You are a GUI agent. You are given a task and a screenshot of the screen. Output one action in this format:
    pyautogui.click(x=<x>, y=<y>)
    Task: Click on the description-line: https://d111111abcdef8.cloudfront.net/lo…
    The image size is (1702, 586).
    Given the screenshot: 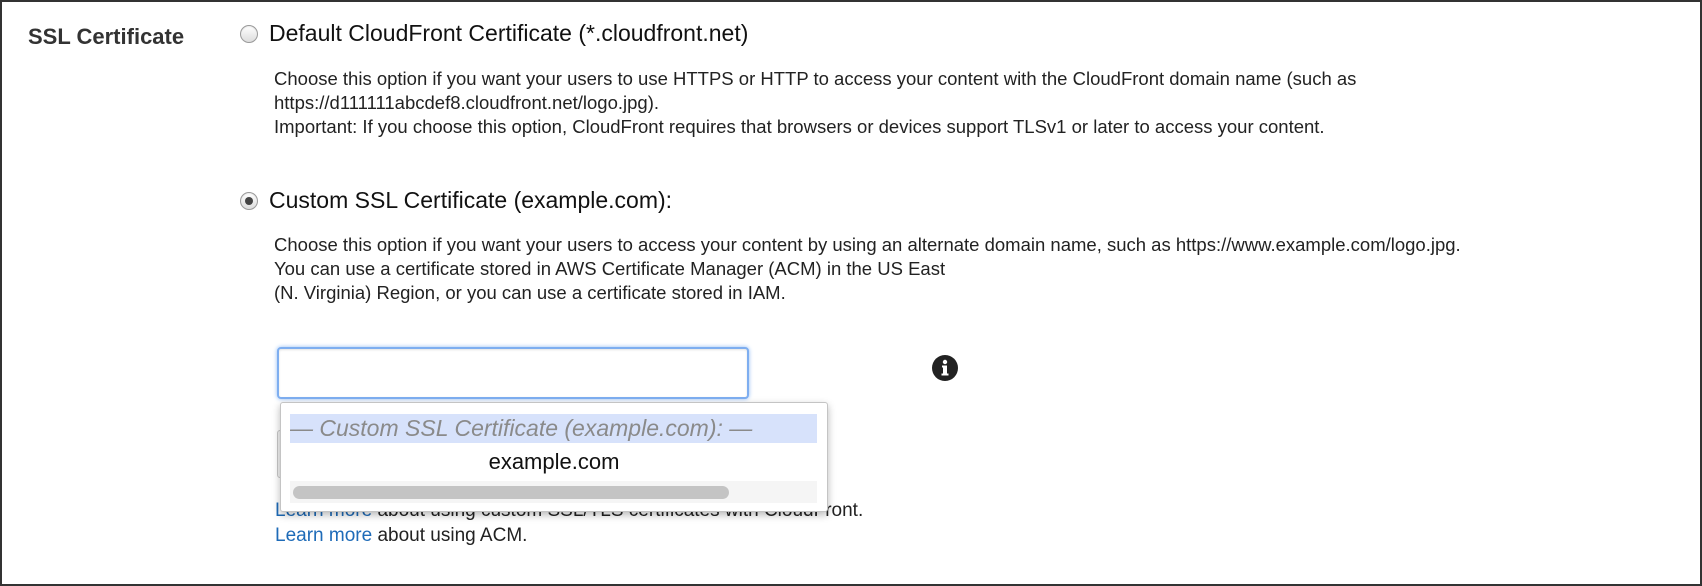 What is the action you would take?
    pyautogui.click(x=467, y=102)
    